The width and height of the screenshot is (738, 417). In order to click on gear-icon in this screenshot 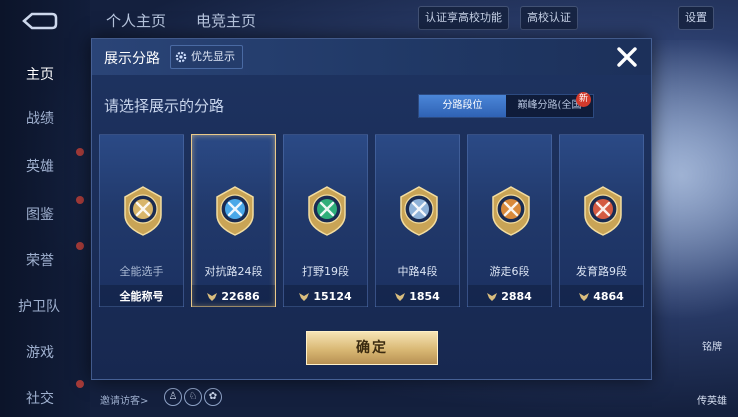, I will do `click(181, 57)`.